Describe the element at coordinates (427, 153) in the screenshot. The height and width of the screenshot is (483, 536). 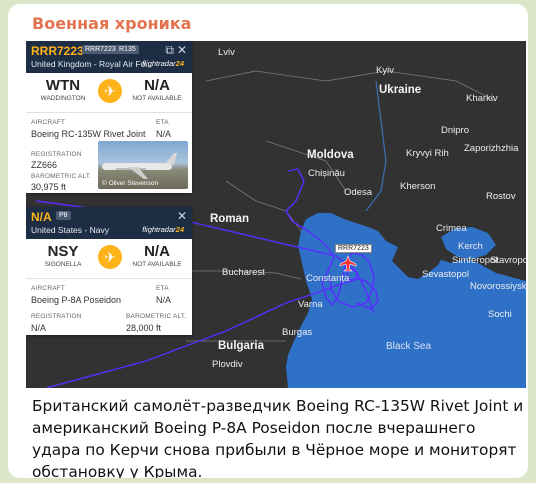
I see `map-label-kryvyi-rih: Kryvyi Rih` at that location.